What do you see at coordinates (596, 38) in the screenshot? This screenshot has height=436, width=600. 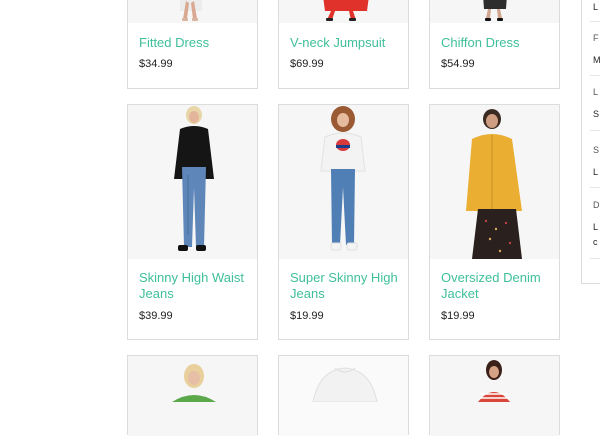 I see `sidebar-text-fragment: F` at bounding box center [596, 38].